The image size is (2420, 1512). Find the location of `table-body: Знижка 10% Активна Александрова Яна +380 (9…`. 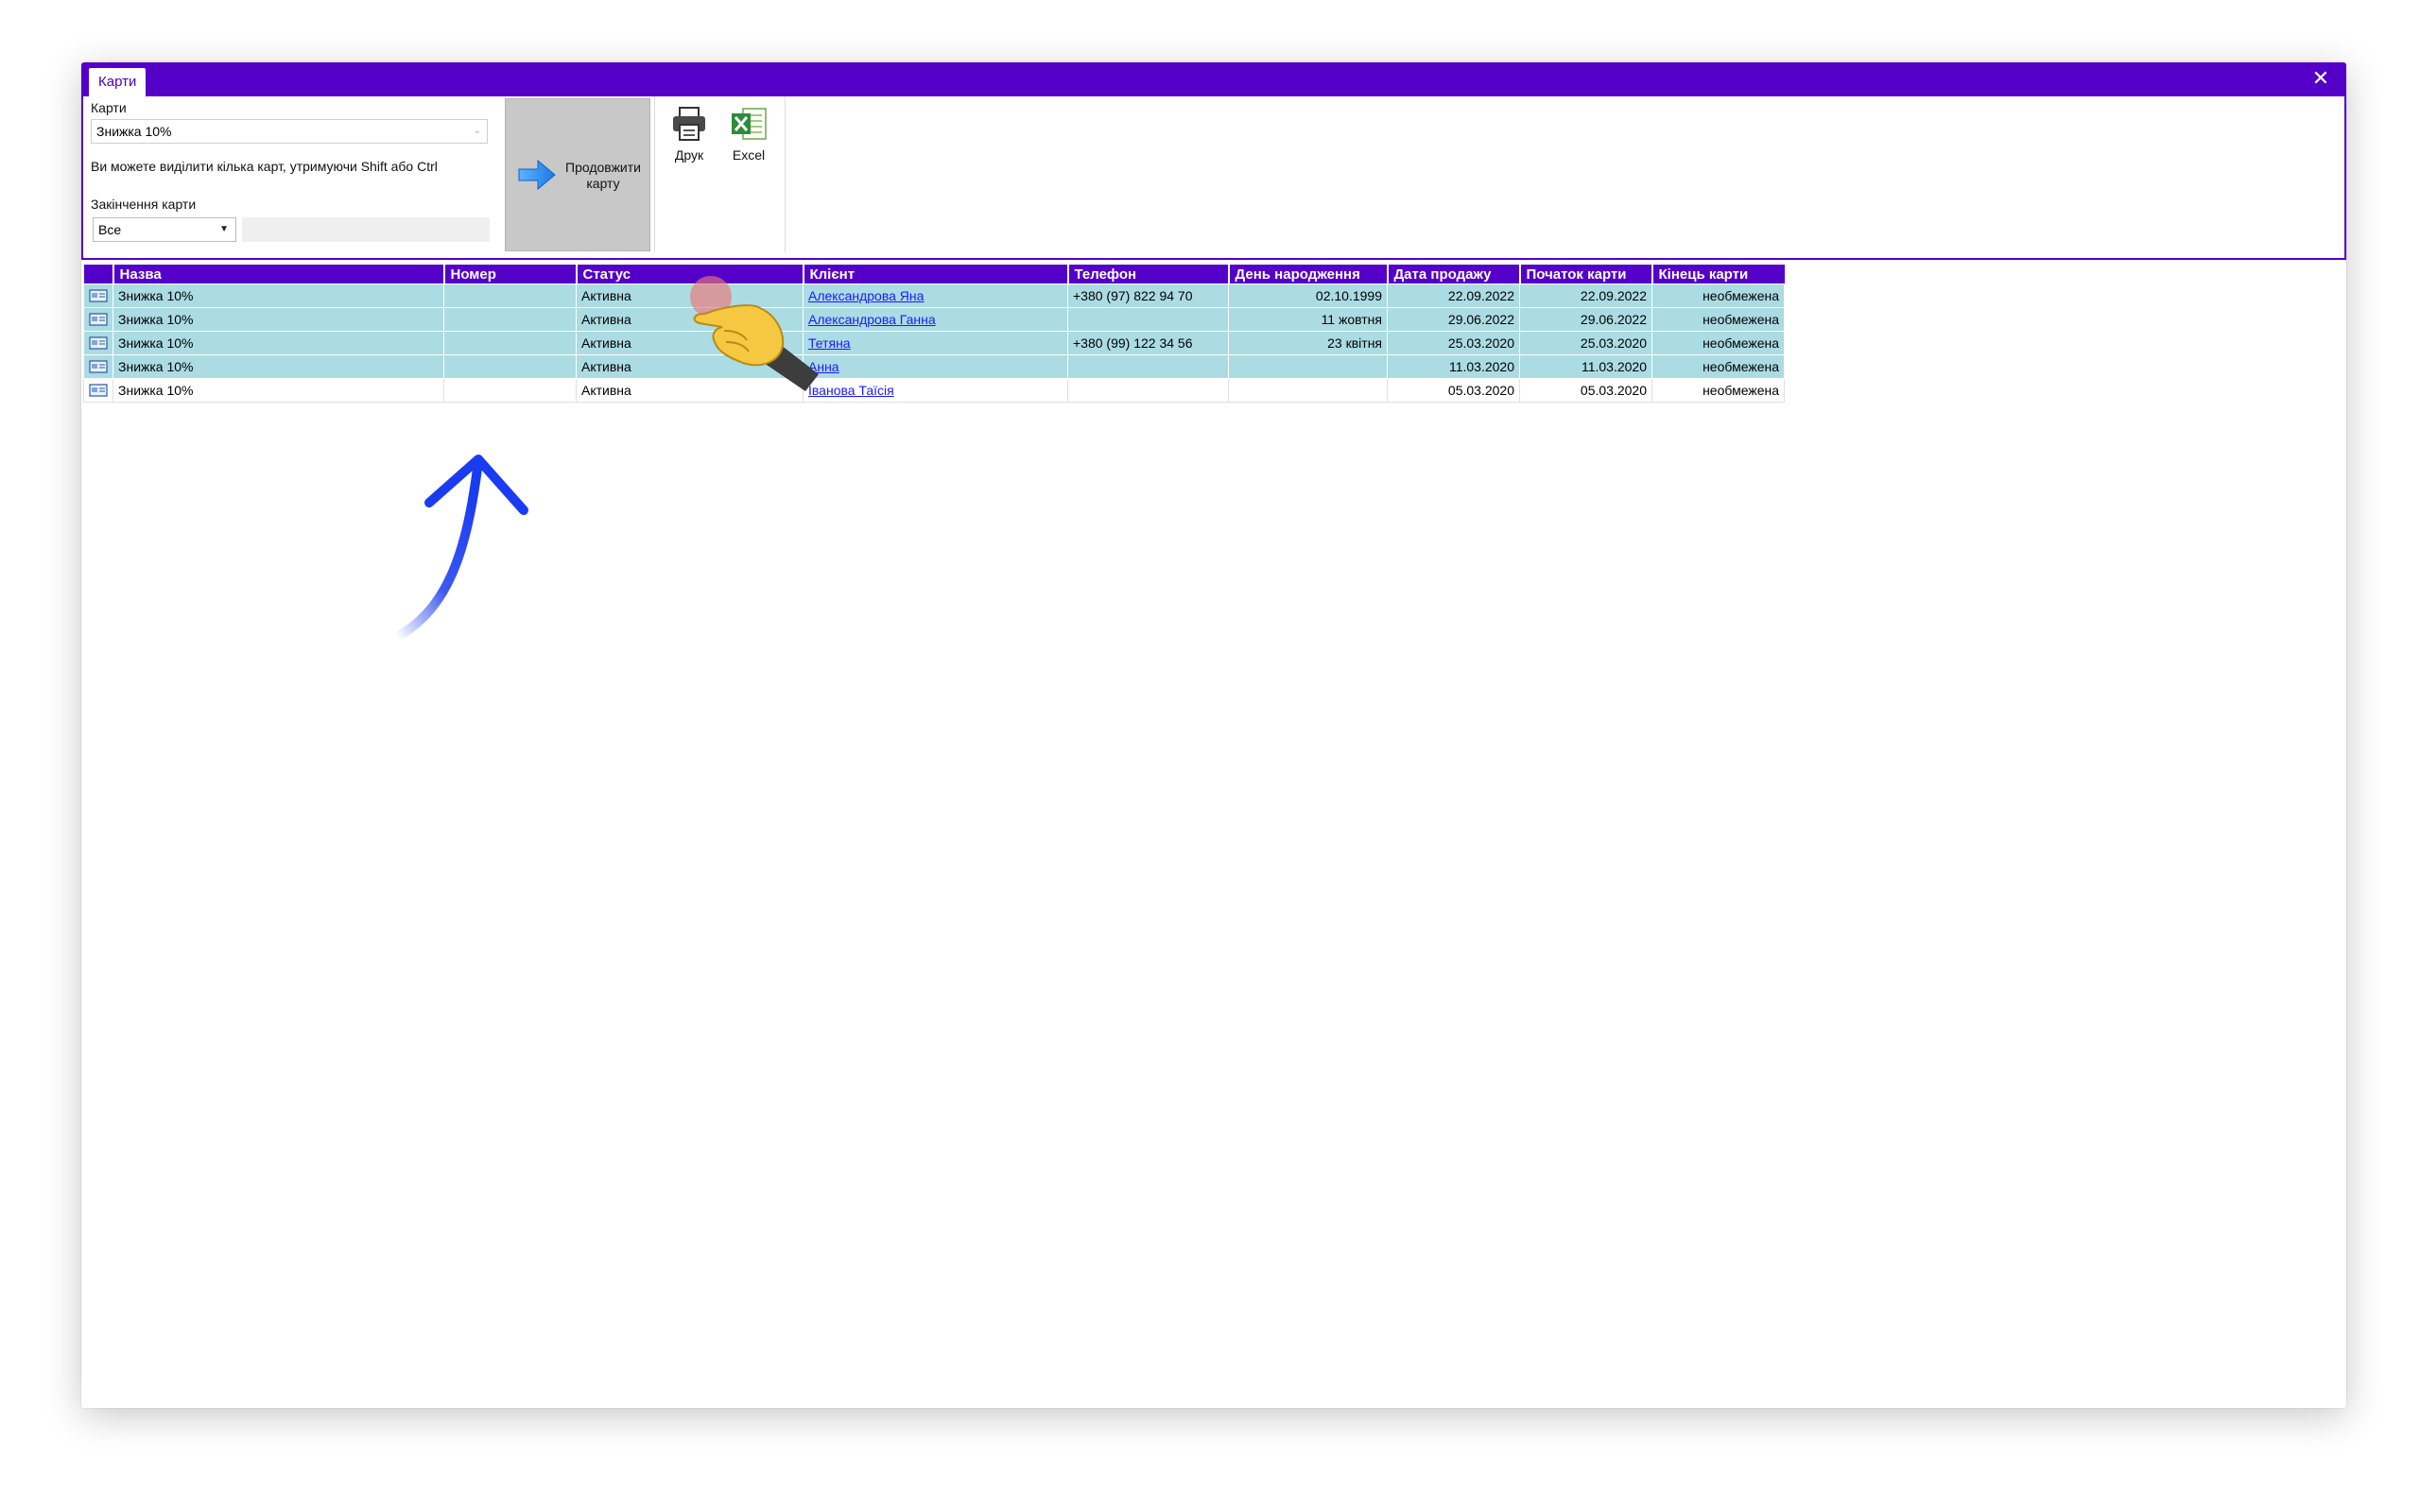

table-body: Знижка 10% Активна Александрова Яна +380 (9… is located at coordinates (934, 343).